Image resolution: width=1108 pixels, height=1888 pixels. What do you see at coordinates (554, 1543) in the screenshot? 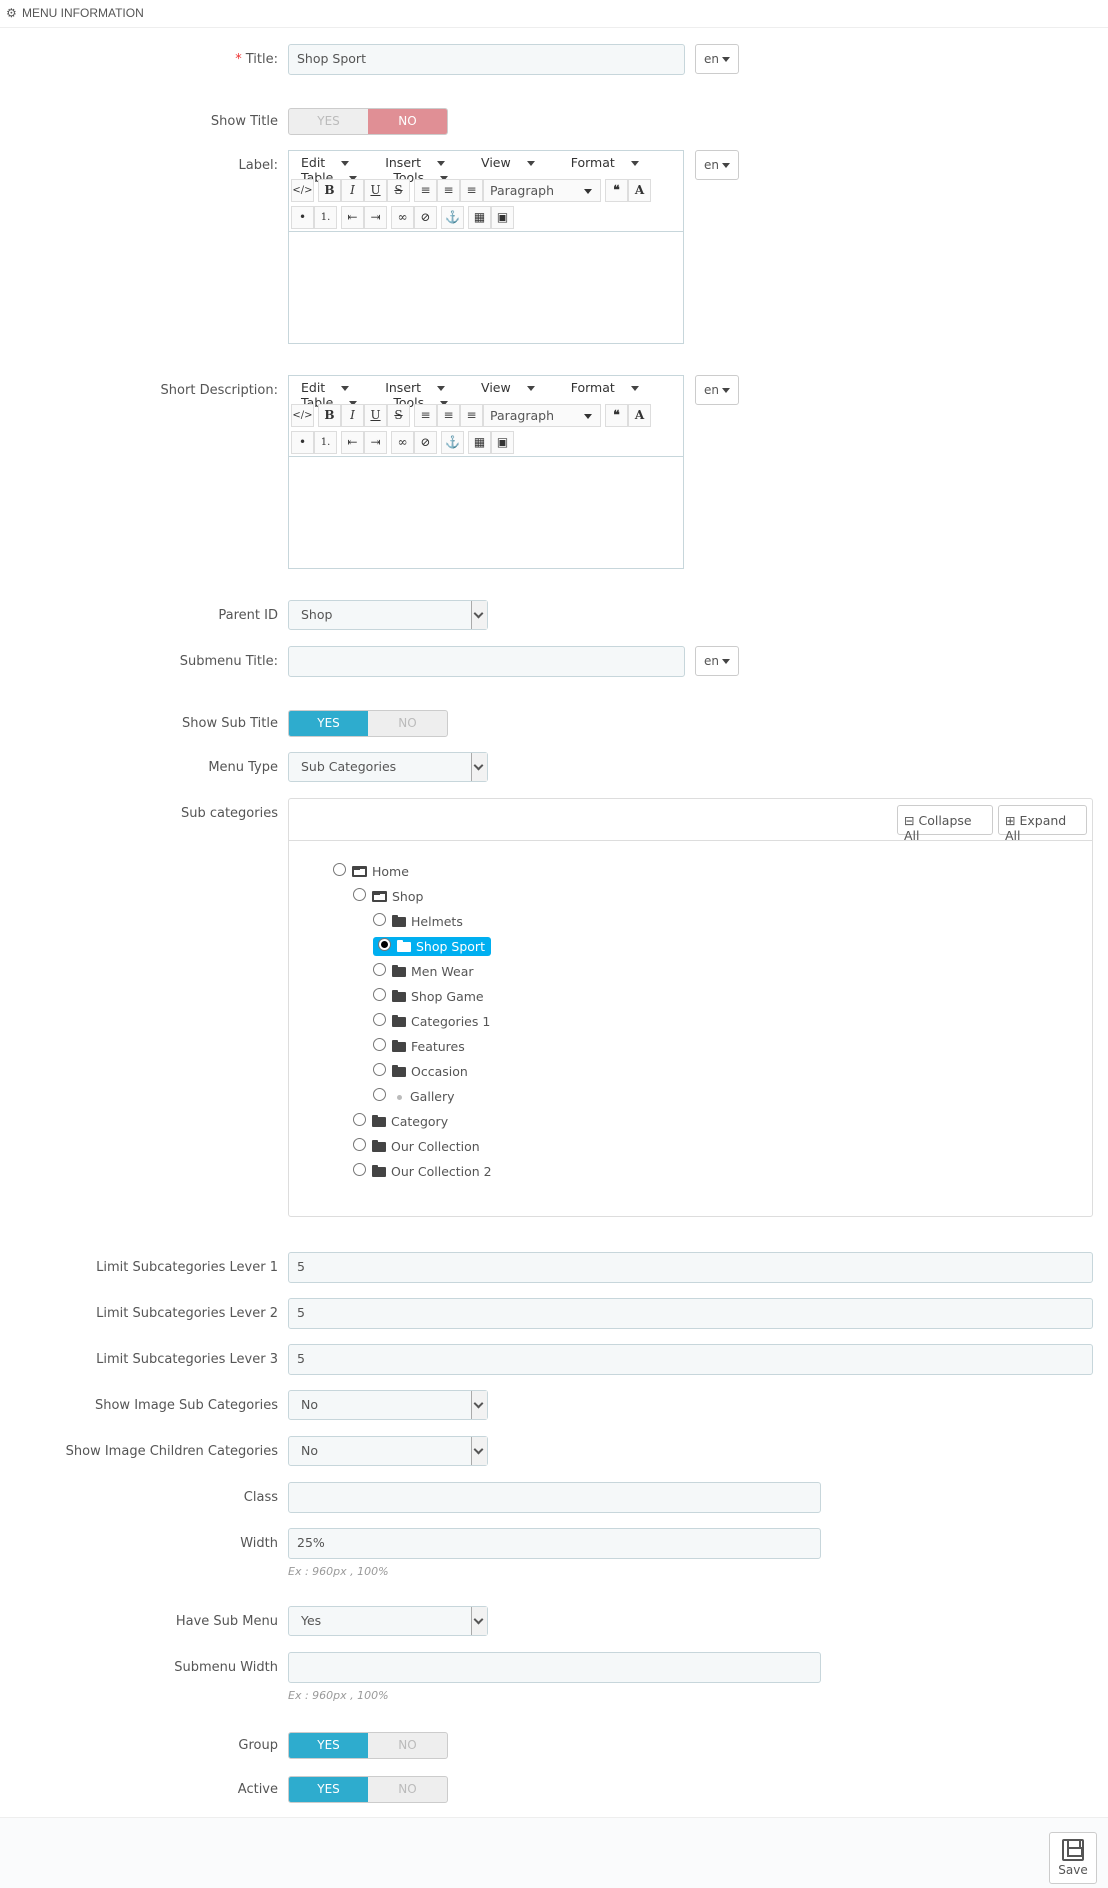
I see `width-input: 25%` at bounding box center [554, 1543].